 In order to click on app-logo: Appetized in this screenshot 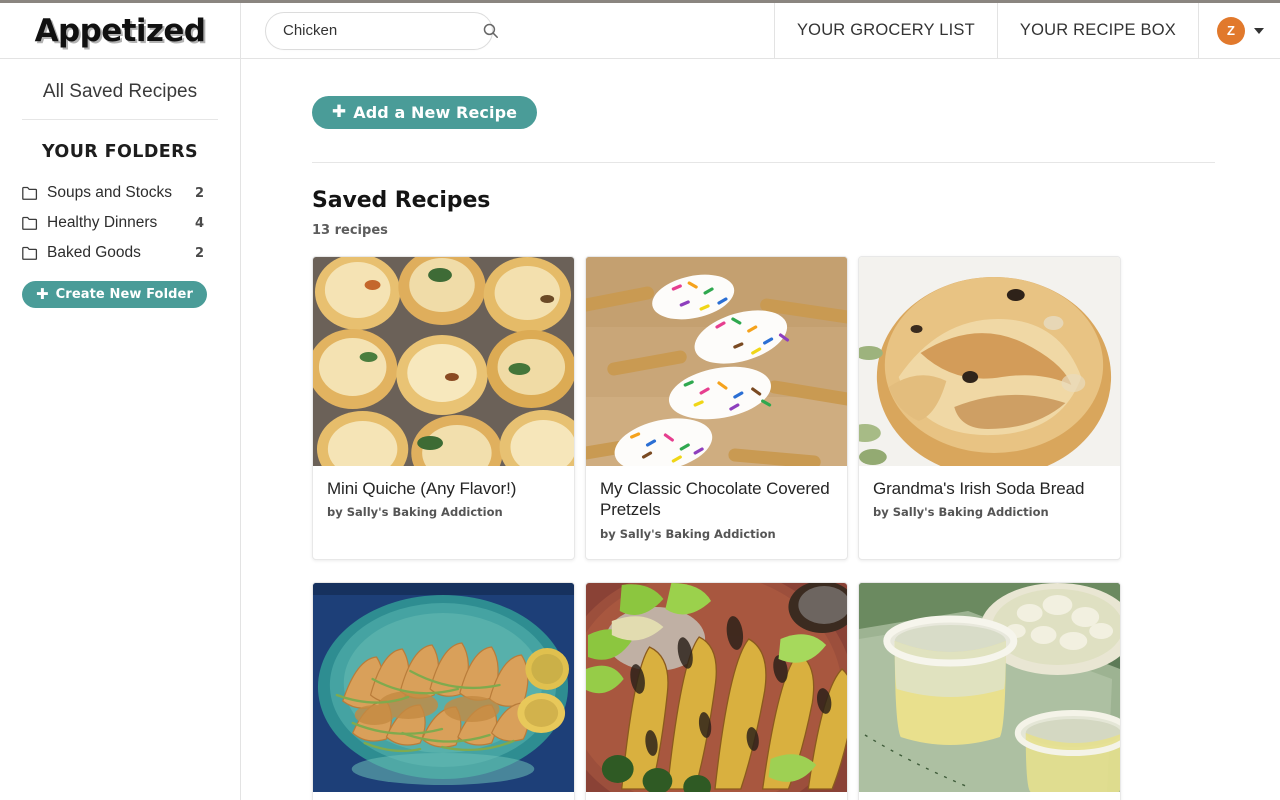, I will do `click(120, 31)`.